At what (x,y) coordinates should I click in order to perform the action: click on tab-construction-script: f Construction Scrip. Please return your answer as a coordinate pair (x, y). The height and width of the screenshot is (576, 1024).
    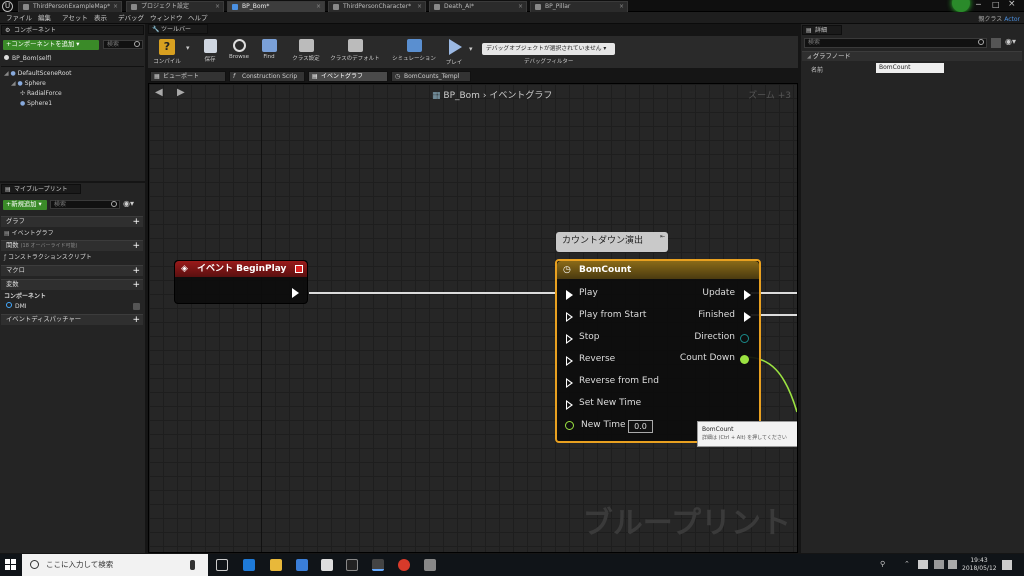
    Looking at the image, I should click on (267, 76).